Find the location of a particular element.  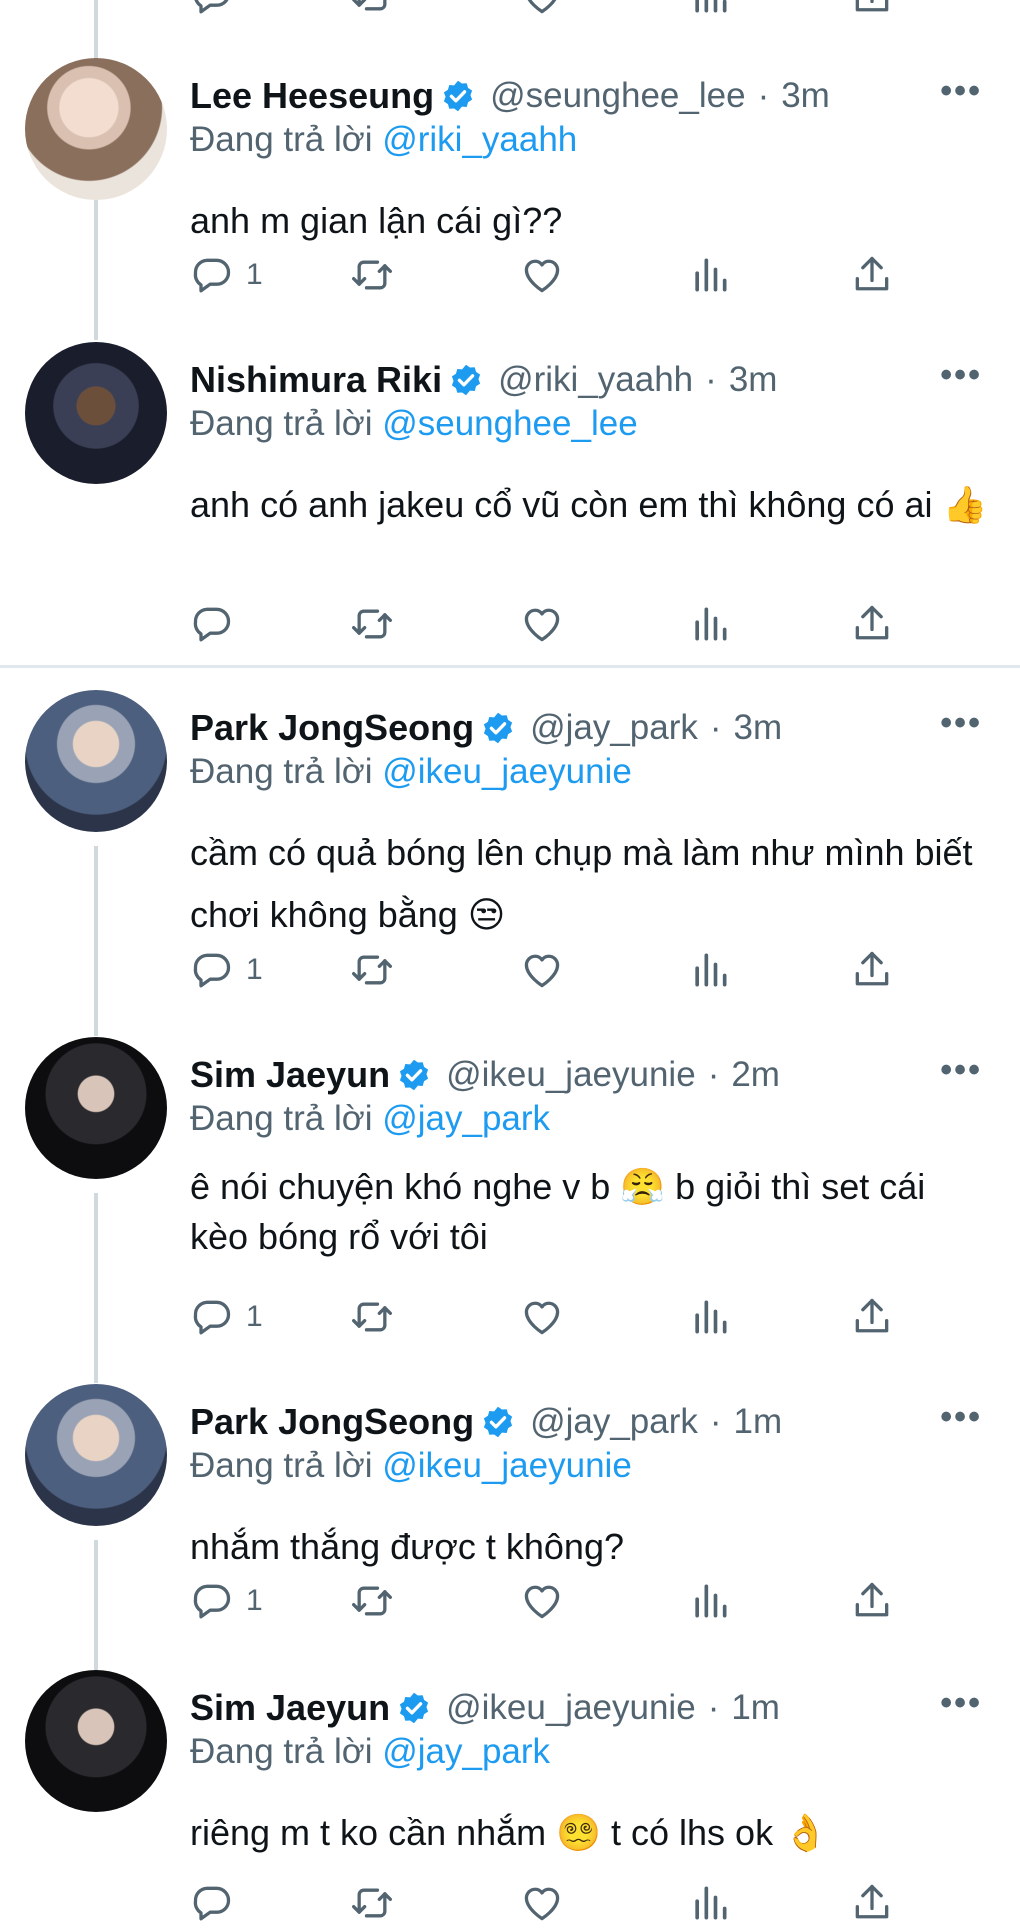

tweet-text: nhắm thắng được t không? is located at coordinates (407, 1546).